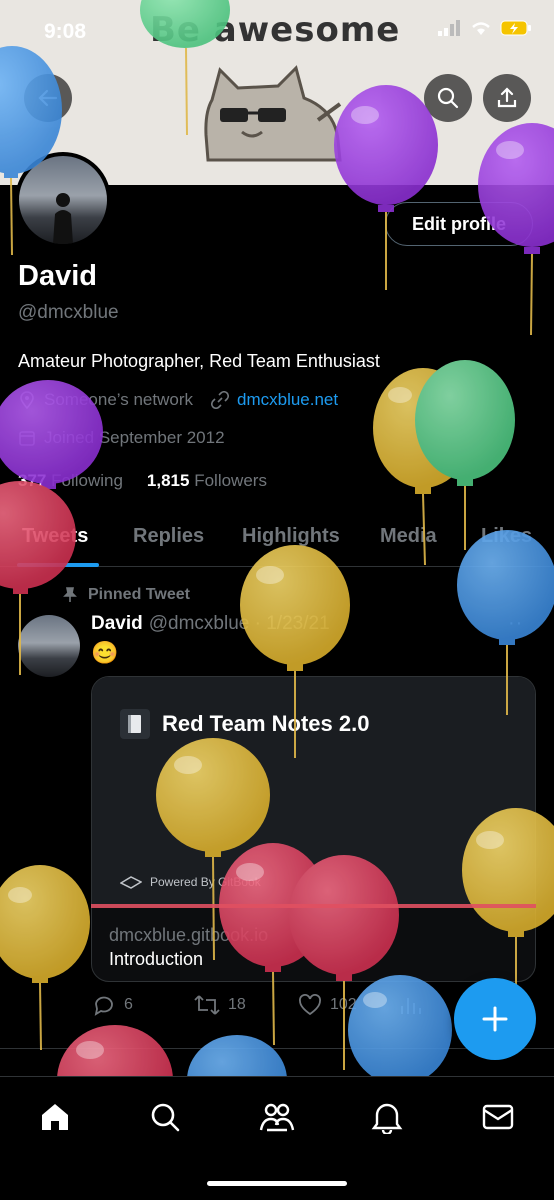 This screenshot has width=554, height=1200. Describe the element at coordinates (205, 882) in the screenshot. I see `powered-by-text: Powered By GitBook` at that location.